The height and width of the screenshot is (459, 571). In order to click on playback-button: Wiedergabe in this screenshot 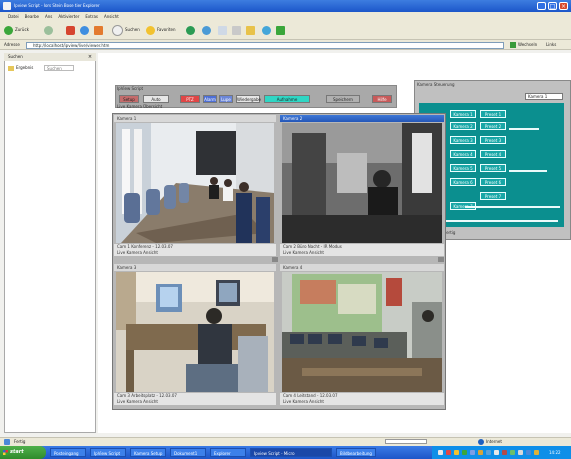, I will do `click(248, 99)`.